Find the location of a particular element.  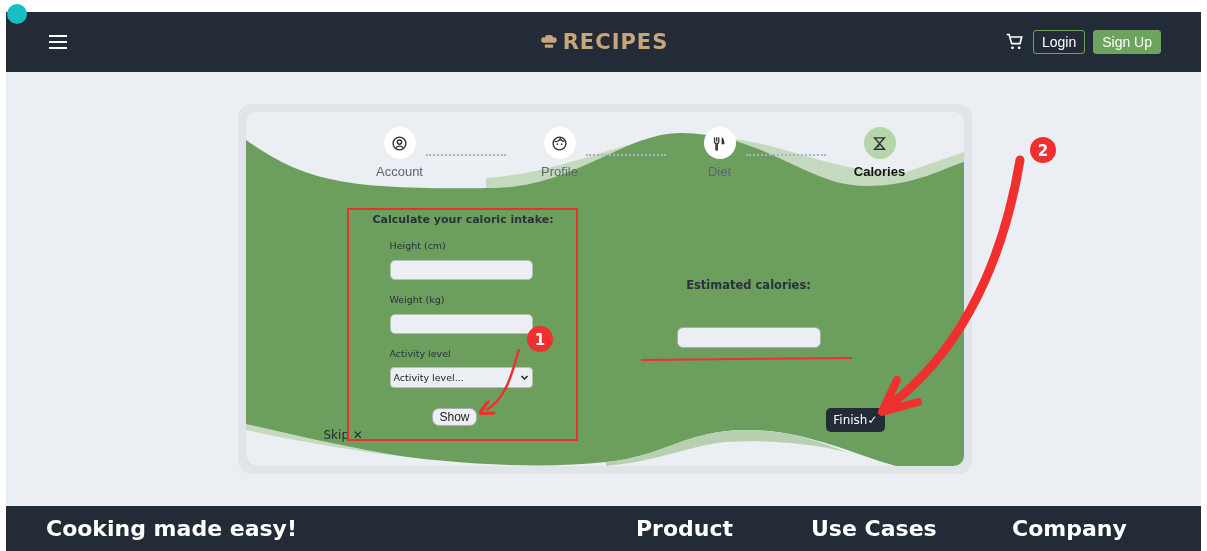

logo-text: RECIPES is located at coordinates (615, 42).